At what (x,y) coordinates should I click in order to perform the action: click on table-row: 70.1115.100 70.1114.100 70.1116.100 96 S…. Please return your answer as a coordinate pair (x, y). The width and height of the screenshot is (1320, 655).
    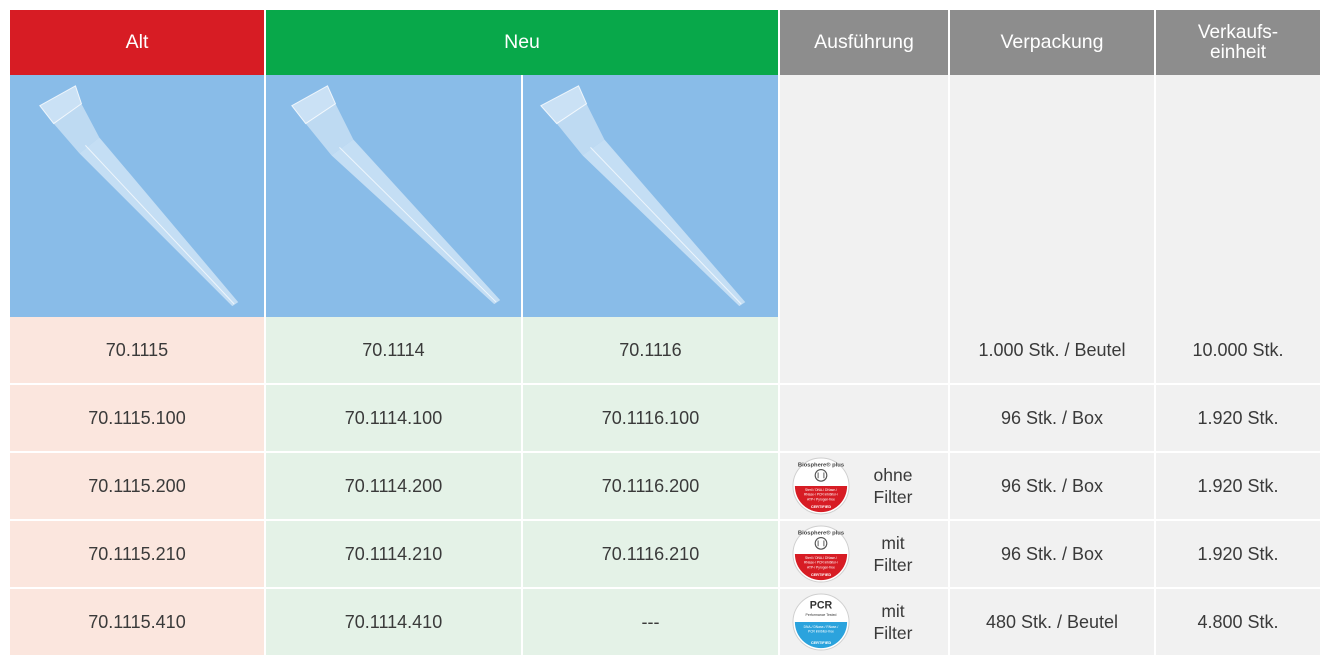
    Looking at the image, I should click on (665, 419).